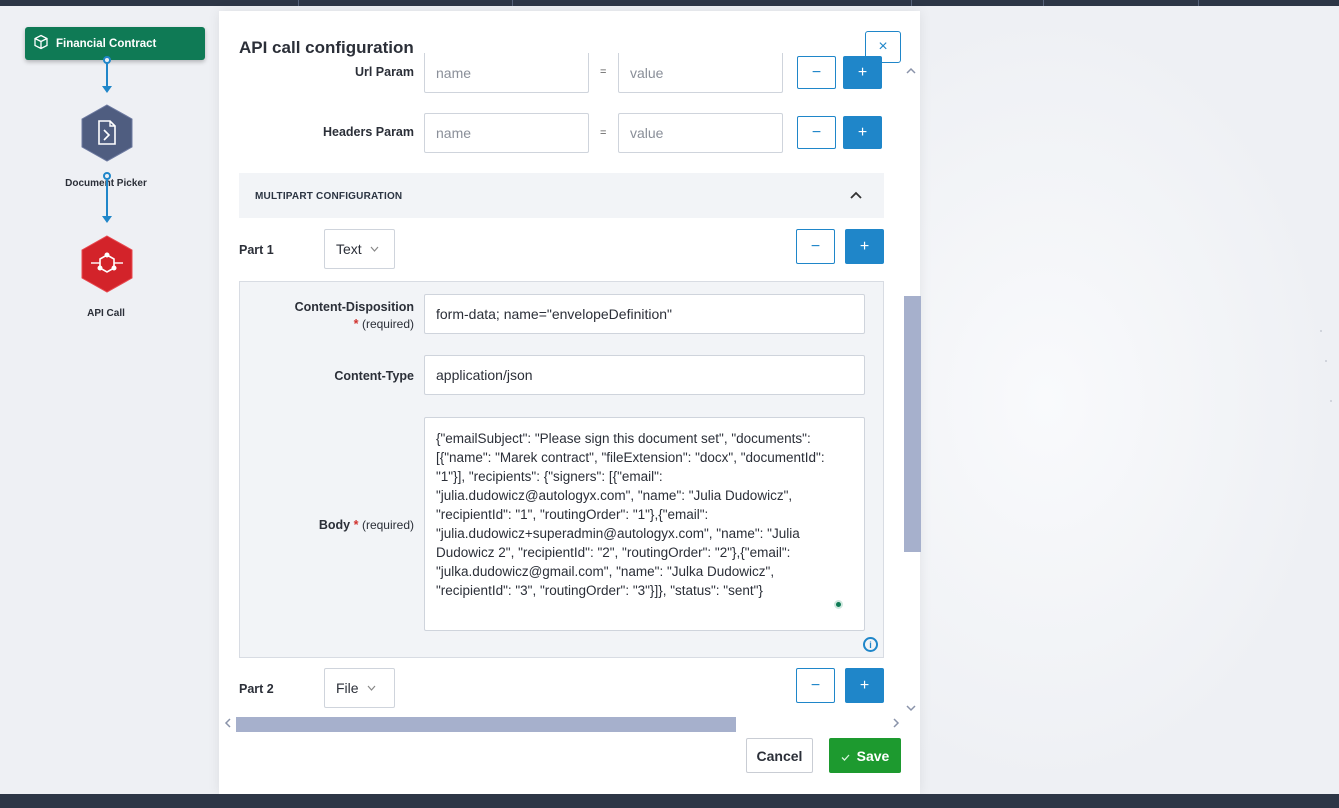  What do you see at coordinates (700, 133) in the screenshot?
I see `headers-param-value-input: value` at bounding box center [700, 133].